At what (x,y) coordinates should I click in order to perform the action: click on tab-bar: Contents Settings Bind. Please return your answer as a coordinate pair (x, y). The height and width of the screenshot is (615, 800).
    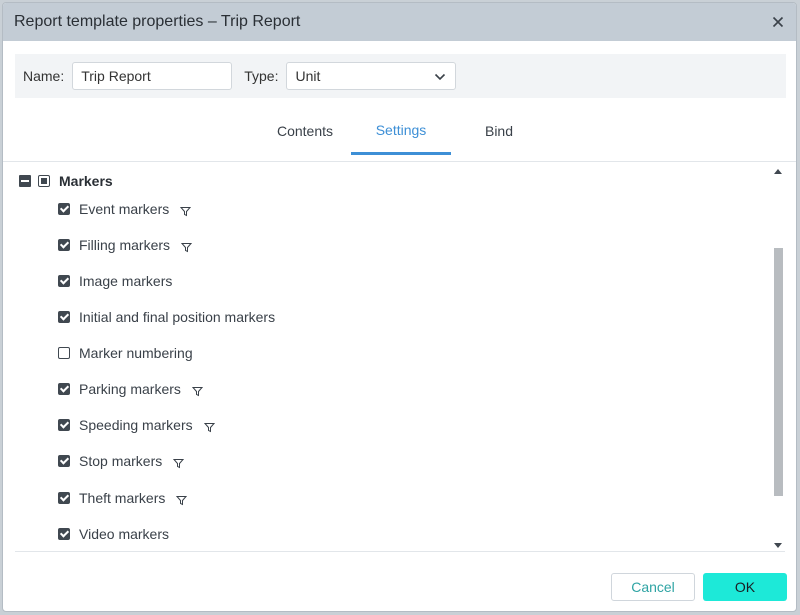
    Looking at the image, I should click on (399, 134).